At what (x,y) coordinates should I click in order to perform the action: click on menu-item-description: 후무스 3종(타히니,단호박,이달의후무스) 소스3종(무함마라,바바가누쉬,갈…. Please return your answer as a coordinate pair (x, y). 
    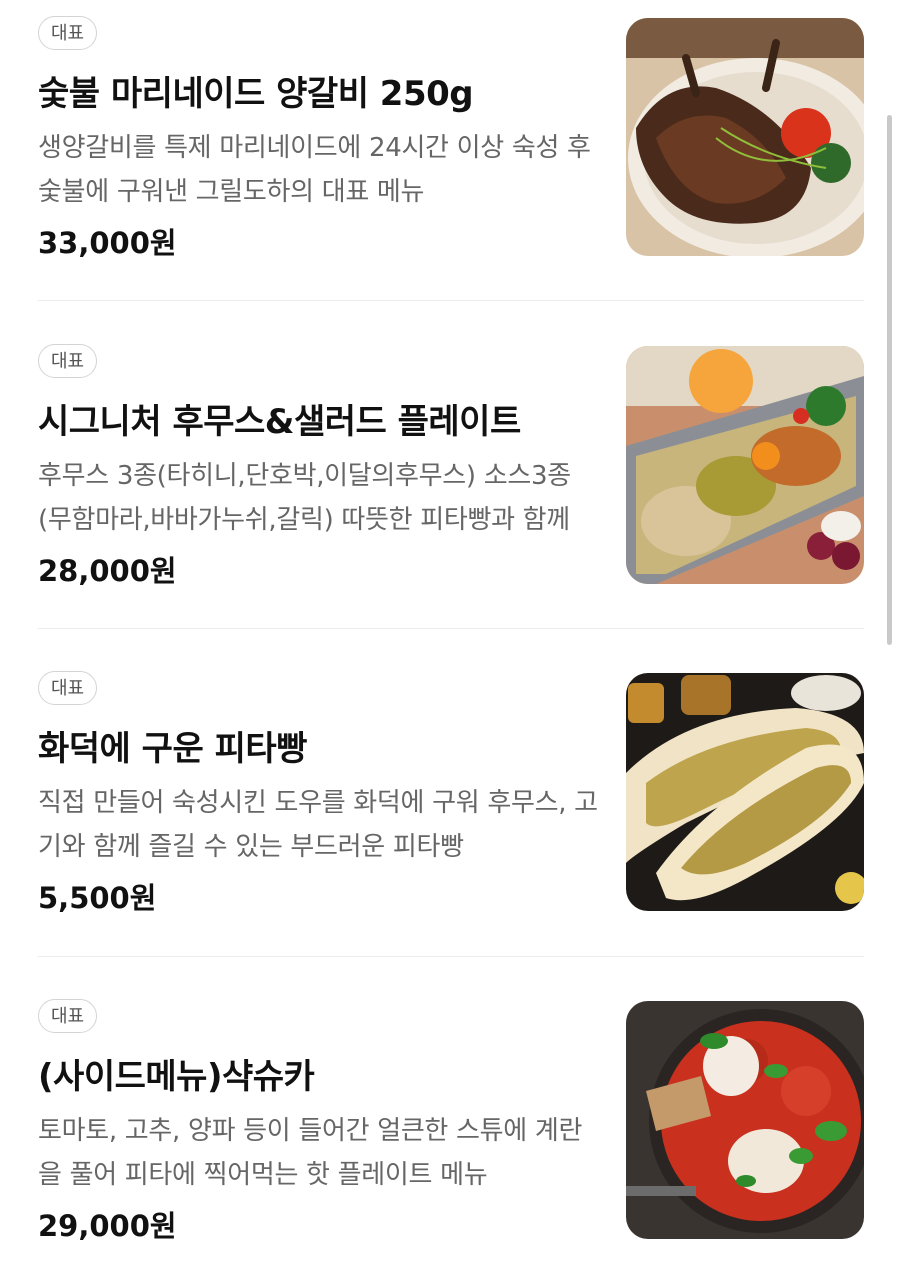
    Looking at the image, I should click on (304, 498).